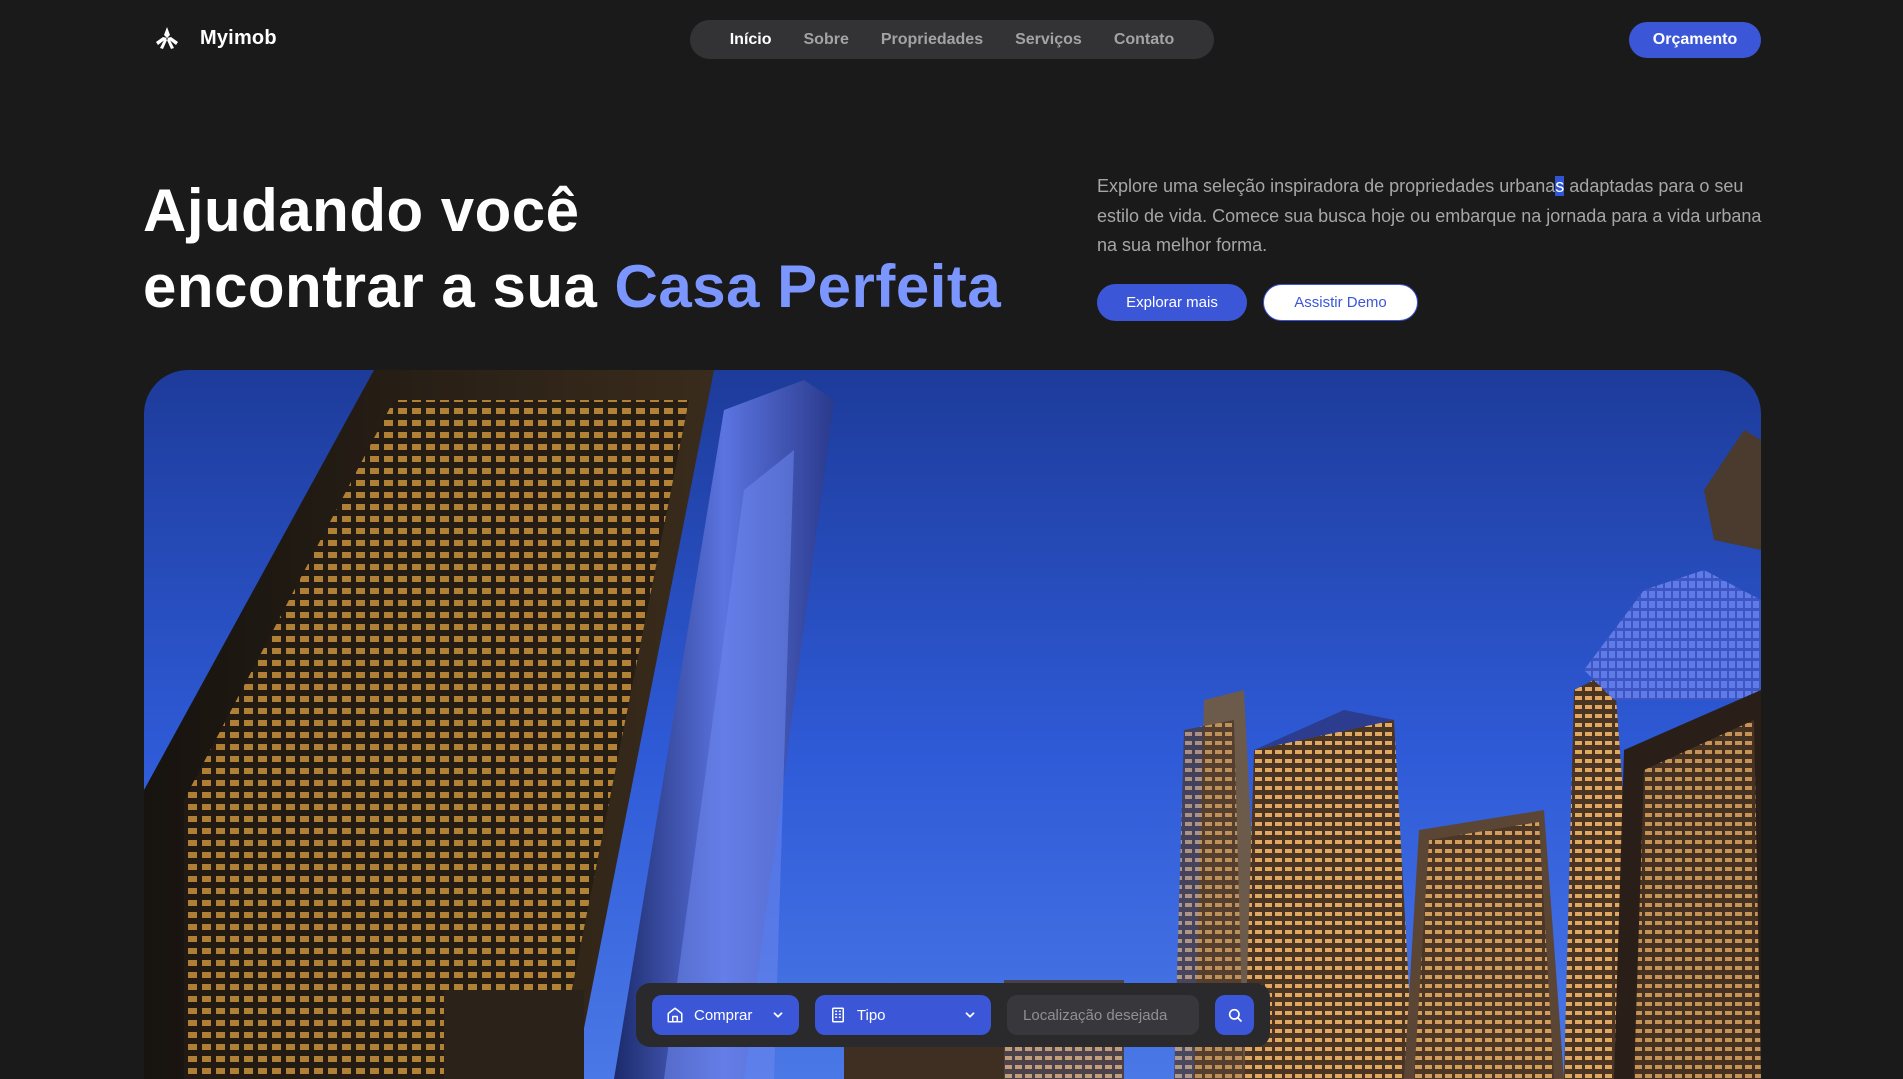 The width and height of the screenshot is (1903, 1079). I want to click on brand-logo: Myimob, so click(215, 38).